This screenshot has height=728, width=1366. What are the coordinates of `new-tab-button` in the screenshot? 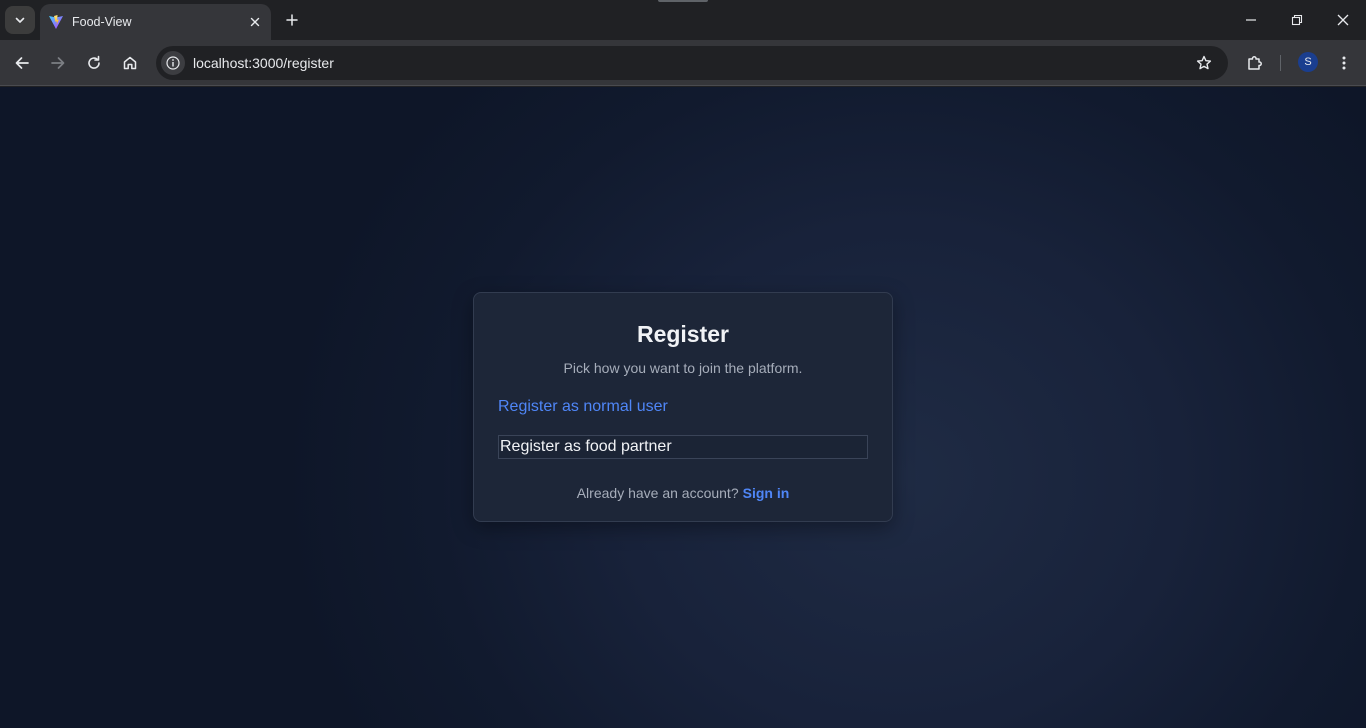 It's located at (292, 20).